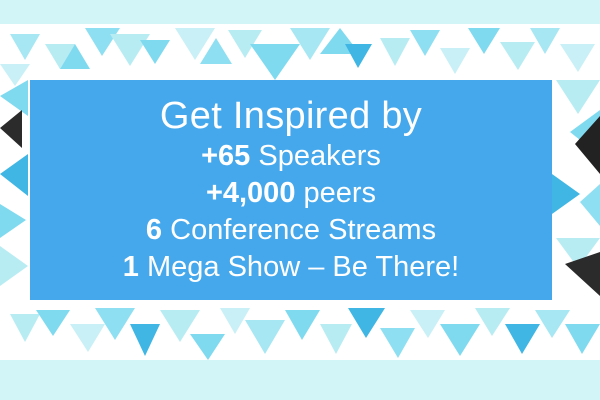  What do you see at coordinates (250, 193) in the screenshot?
I see `peers-count: +4,000` at bounding box center [250, 193].